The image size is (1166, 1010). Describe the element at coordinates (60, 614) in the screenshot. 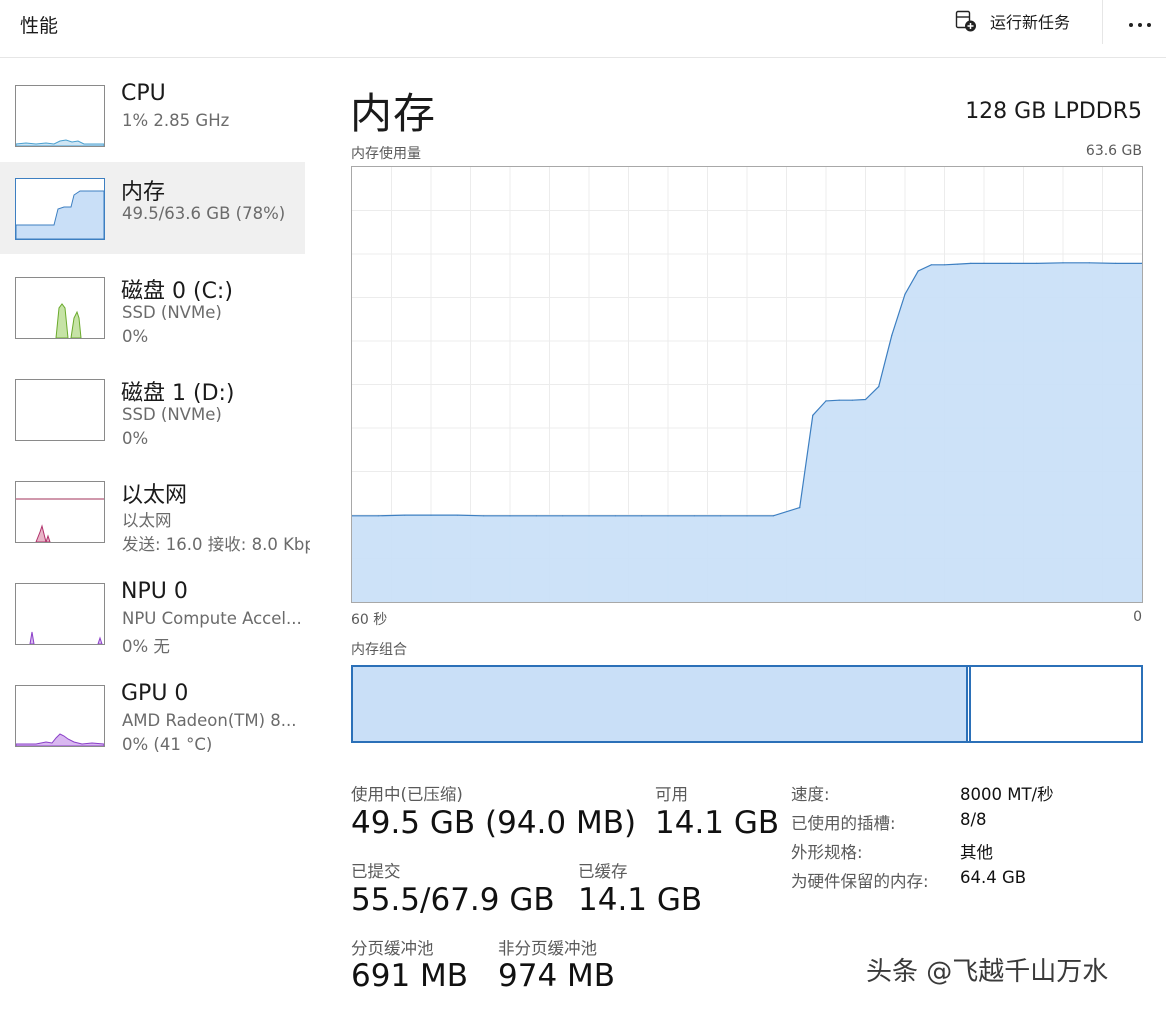

I see `npu-0-thumbnail` at that location.